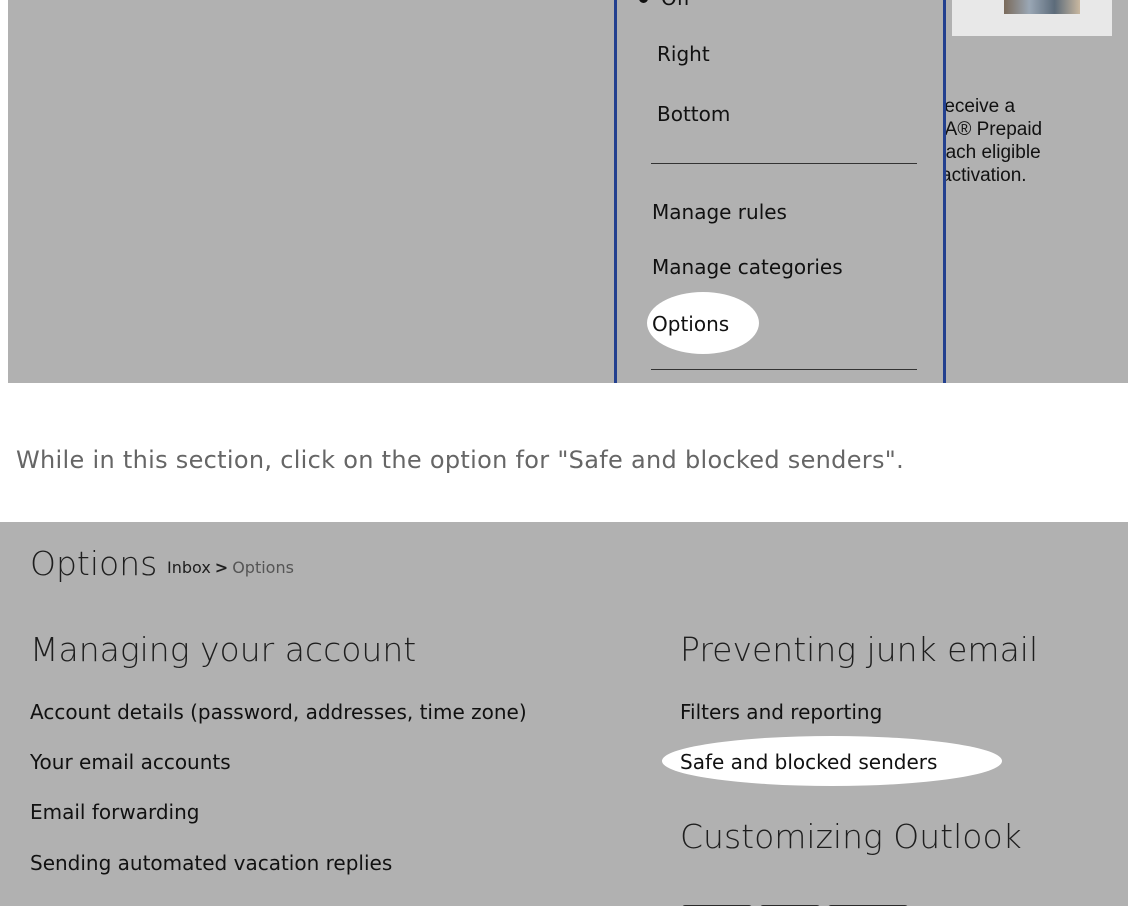  What do you see at coordinates (263, 567) in the screenshot?
I see `breadcrumb-current: Options` at bounding box center [263, 567].